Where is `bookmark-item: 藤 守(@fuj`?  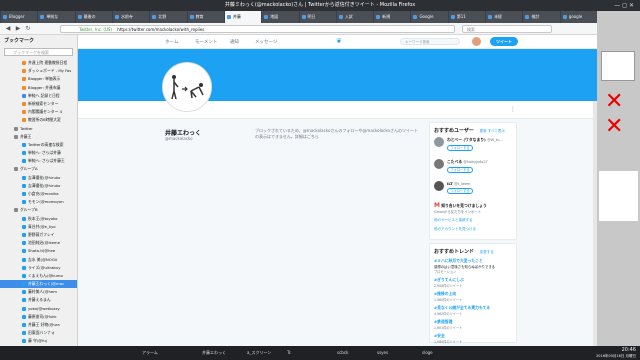
bookmark-item: 藤 守(@fuj is located at coordinates (38, 341).